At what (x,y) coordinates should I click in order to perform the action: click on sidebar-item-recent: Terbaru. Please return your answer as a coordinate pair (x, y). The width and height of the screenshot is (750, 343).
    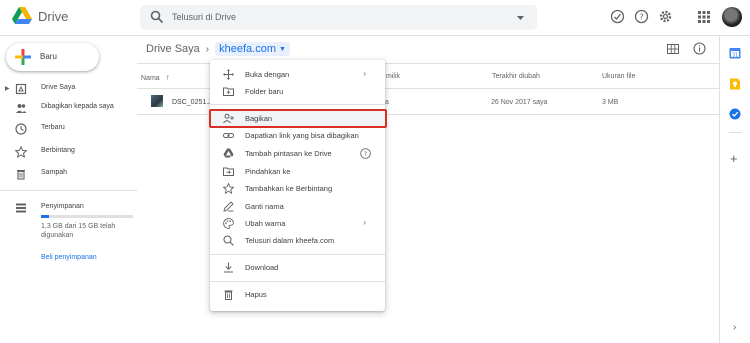
    Looking at the image, I should click on (65, 129).